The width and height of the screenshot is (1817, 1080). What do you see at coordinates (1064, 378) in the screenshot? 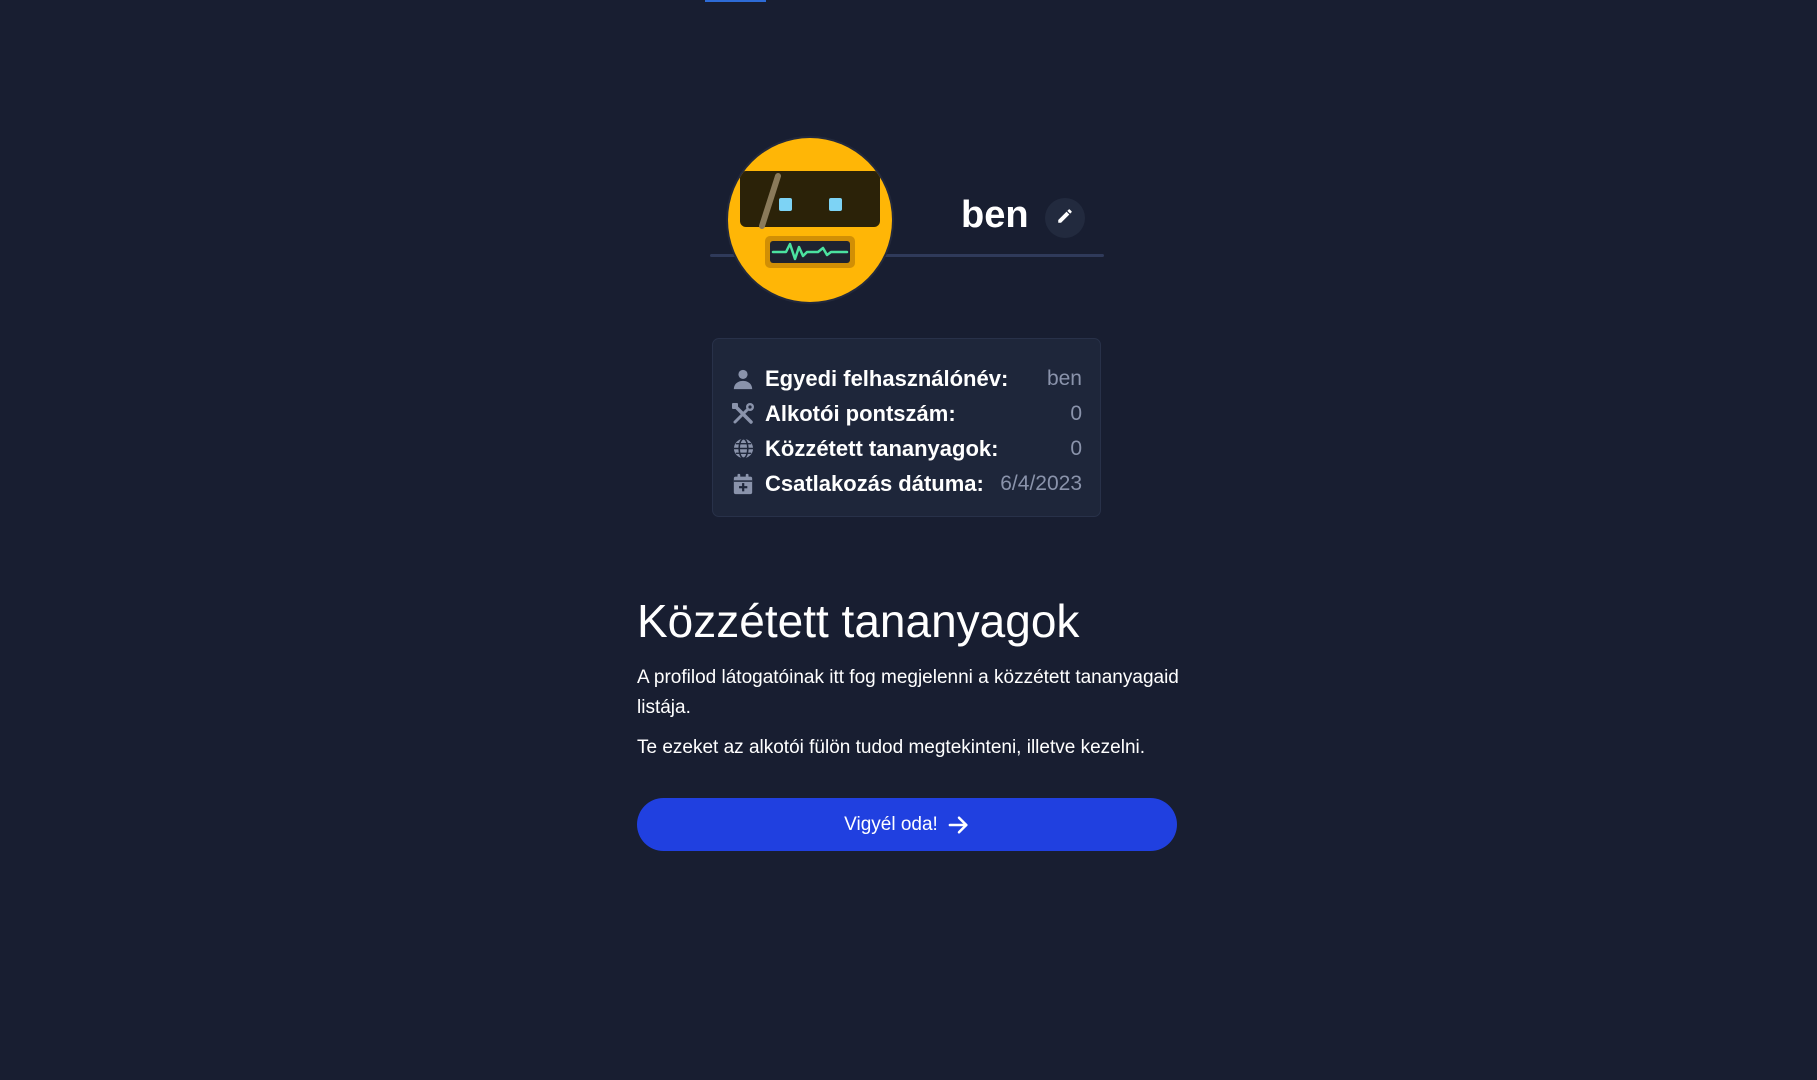
I see `info-value: ben` at bounding box center [1064, 378].